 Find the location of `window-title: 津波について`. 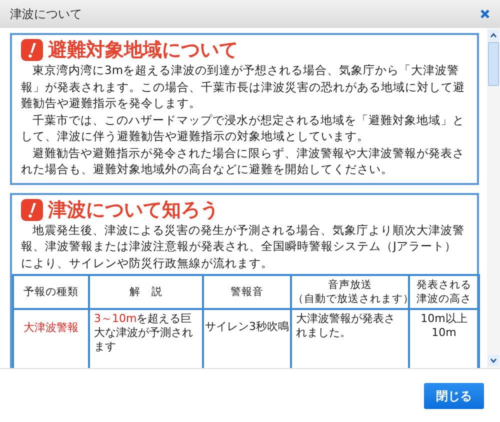

window-title: 津波について is located at coordinates (46, 14).